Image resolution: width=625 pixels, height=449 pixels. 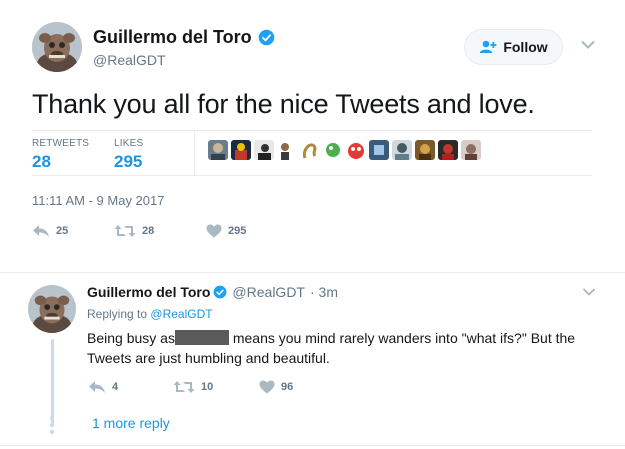 I want to click on author-handle: @RealGDT, so click(x=129, y=60).